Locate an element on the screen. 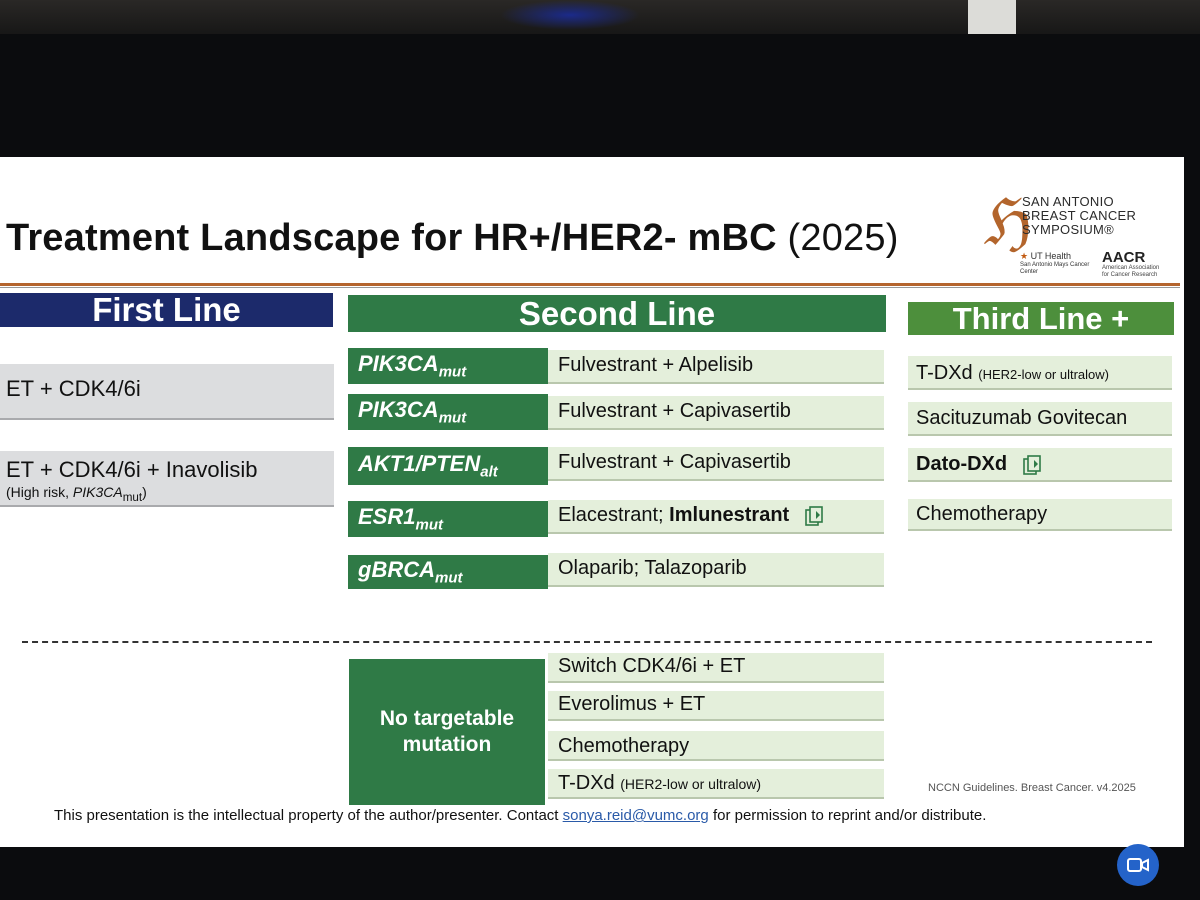  third-line-option: Chemotherapy is located at coordinates (1040, 515).